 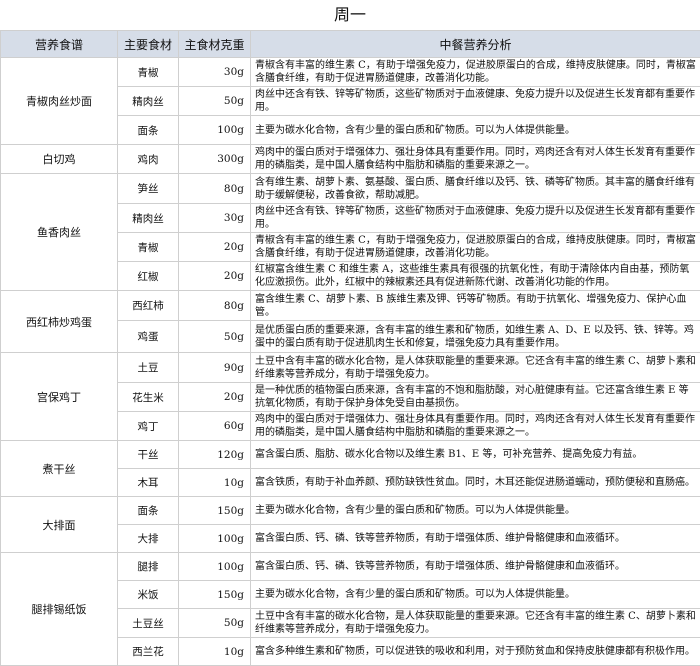 I want to click on header-analysis: 中餐营养分析, so click(x=475, y=44).